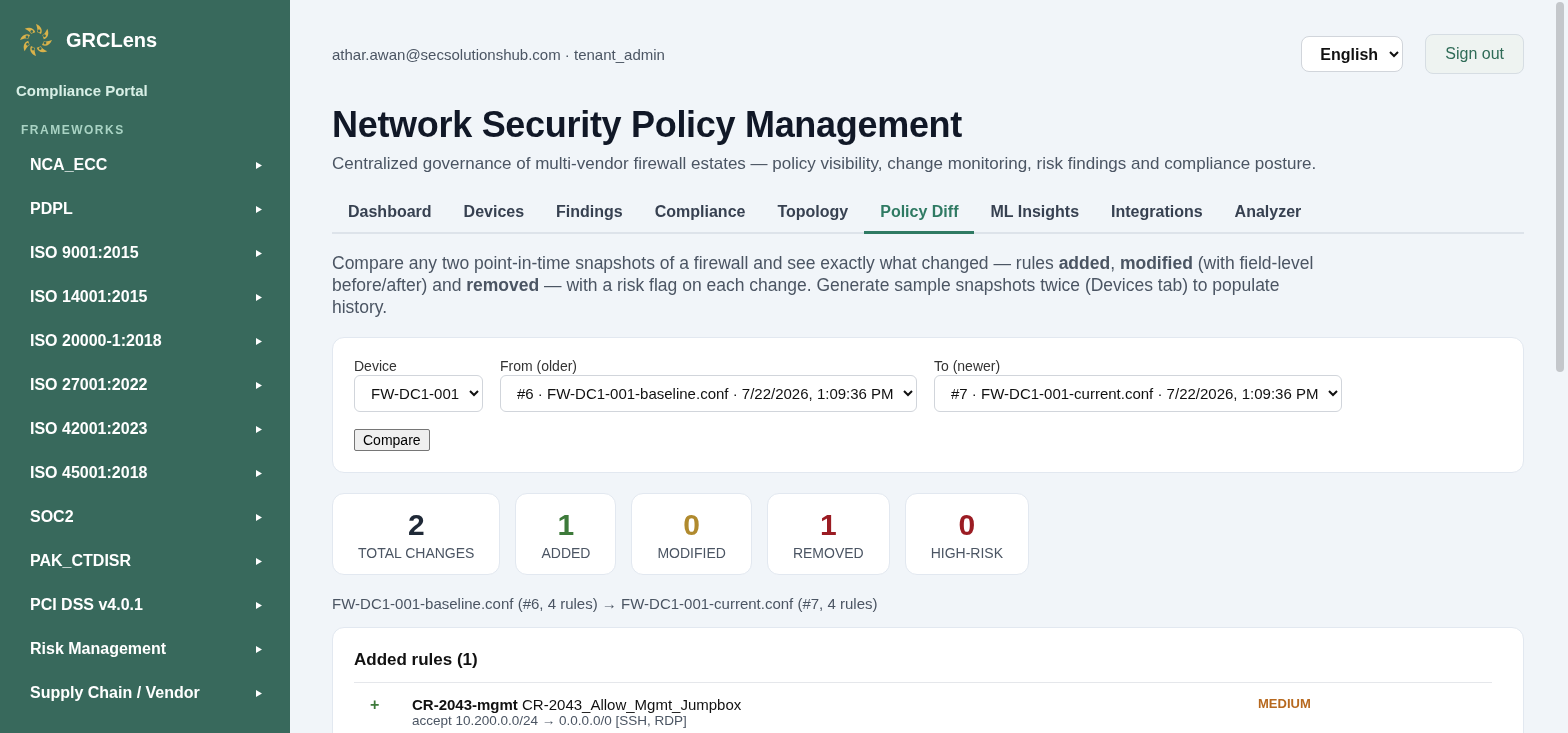  I want to click on sidebar-item: PDPL, so click(145, 209).